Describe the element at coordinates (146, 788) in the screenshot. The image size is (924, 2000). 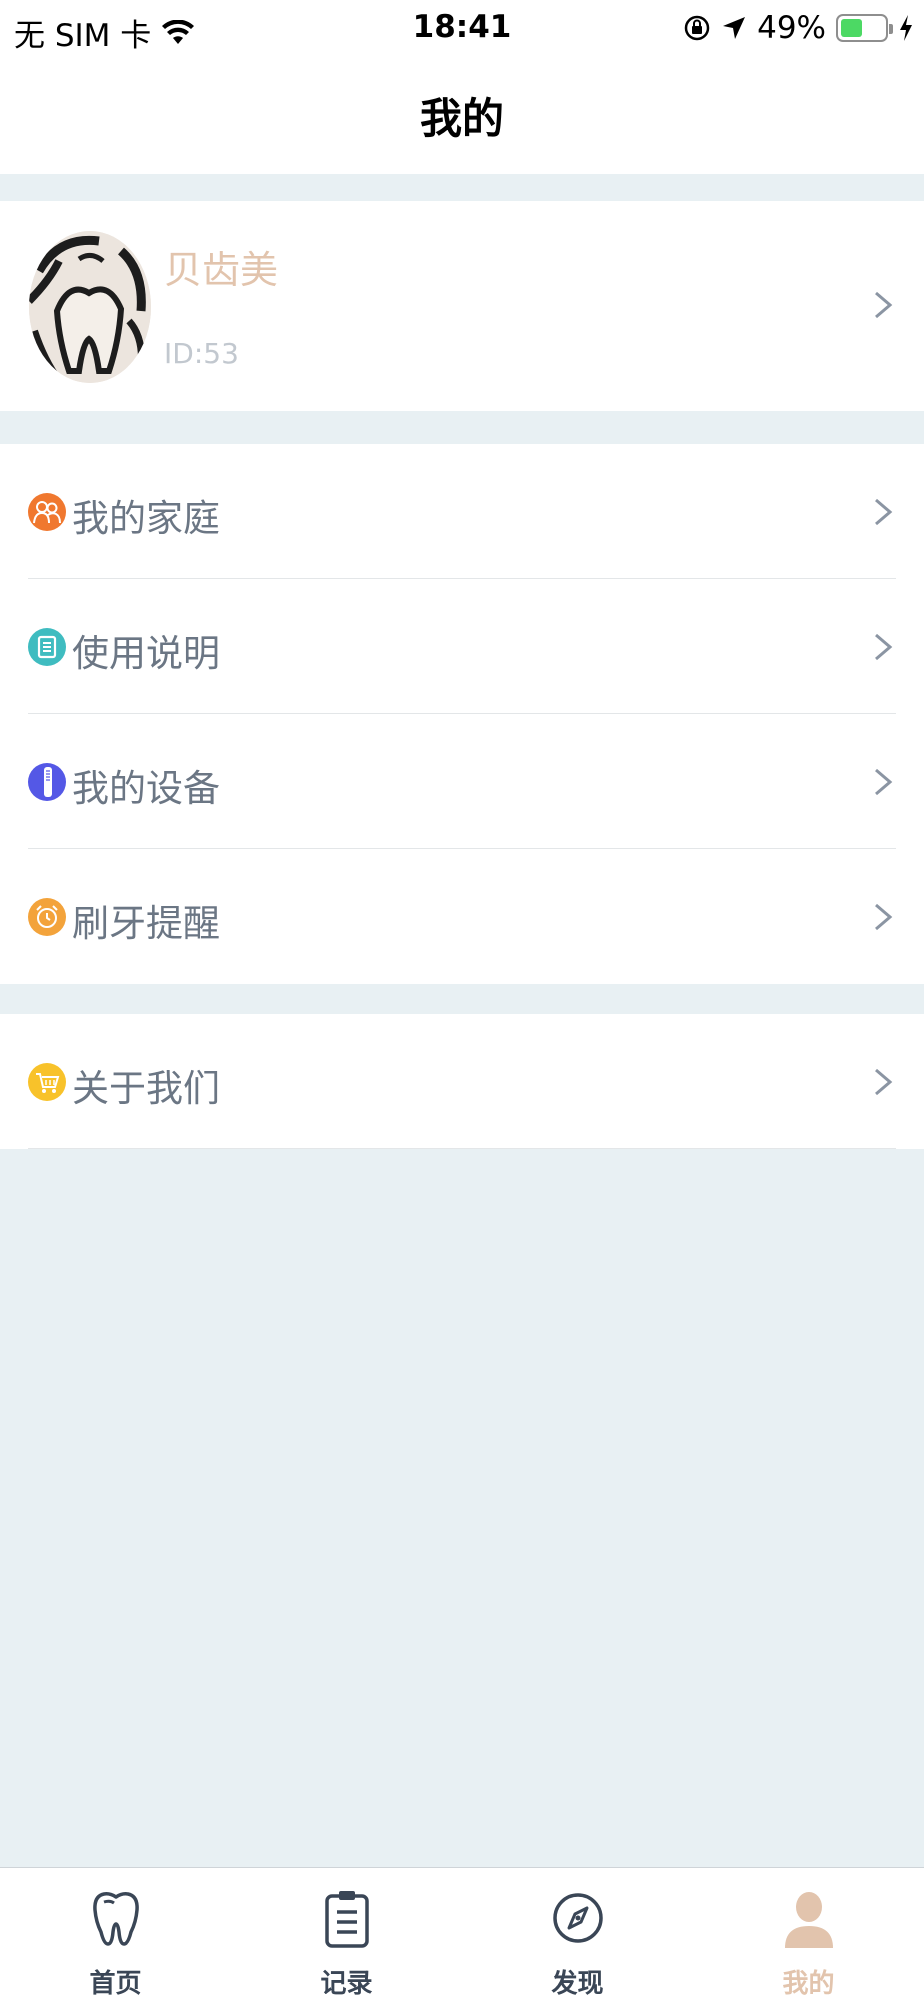
I see `menu-label: 我的设备` at that location.